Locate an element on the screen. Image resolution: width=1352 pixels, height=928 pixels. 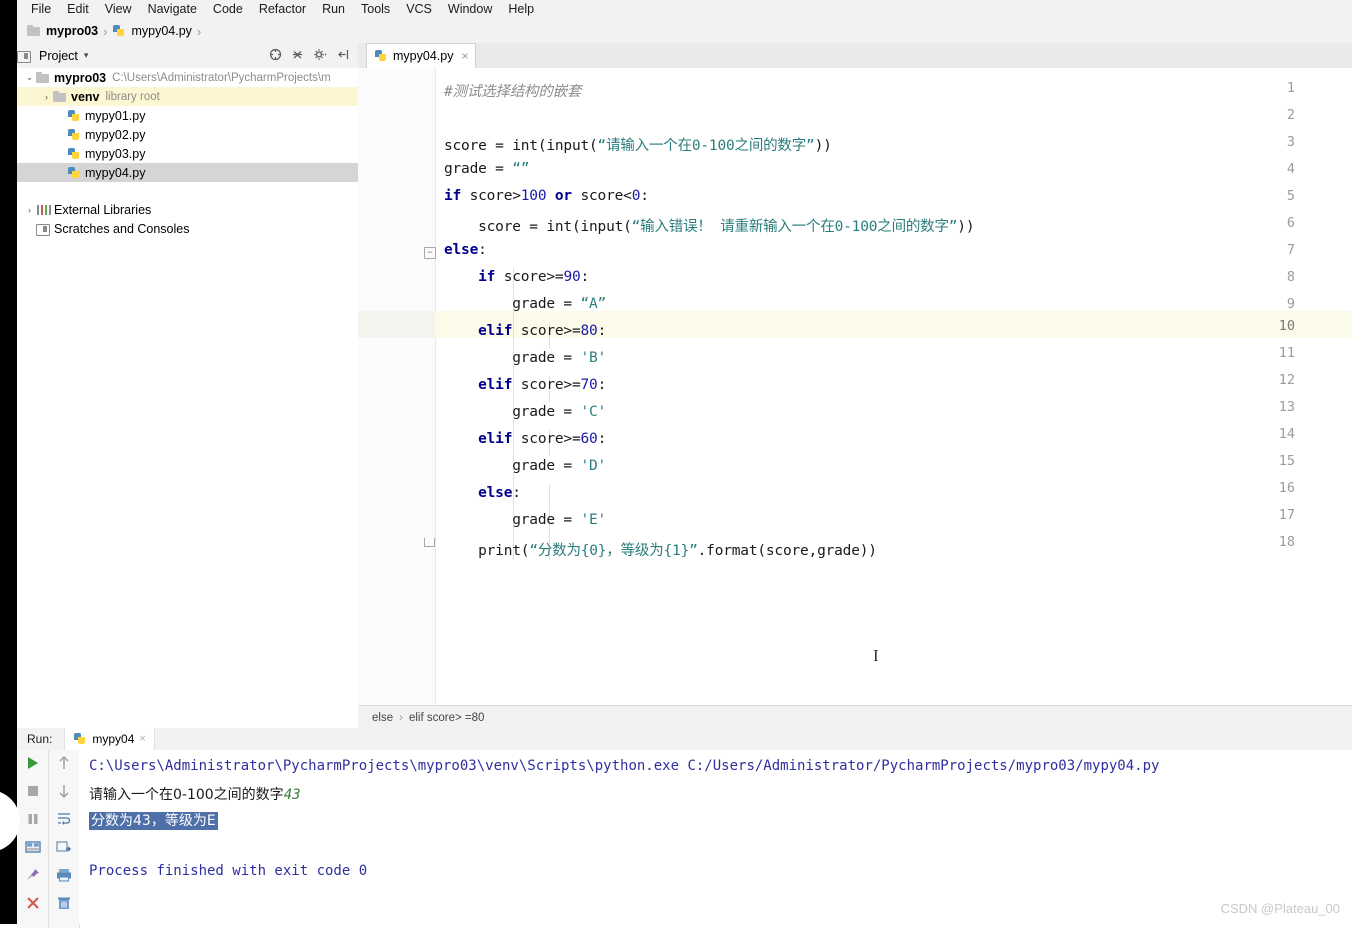
chevron-down-icon: ▾ is located at coordinates (86, 55).